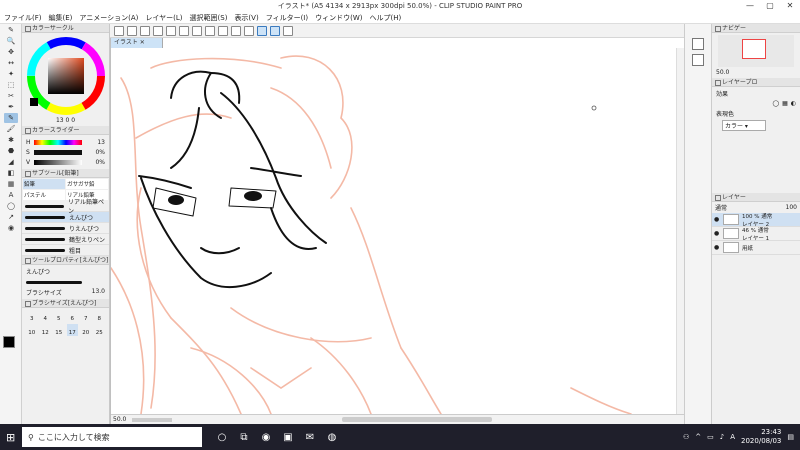  I want to click on mail-icon: ✉, so click(310, 437).